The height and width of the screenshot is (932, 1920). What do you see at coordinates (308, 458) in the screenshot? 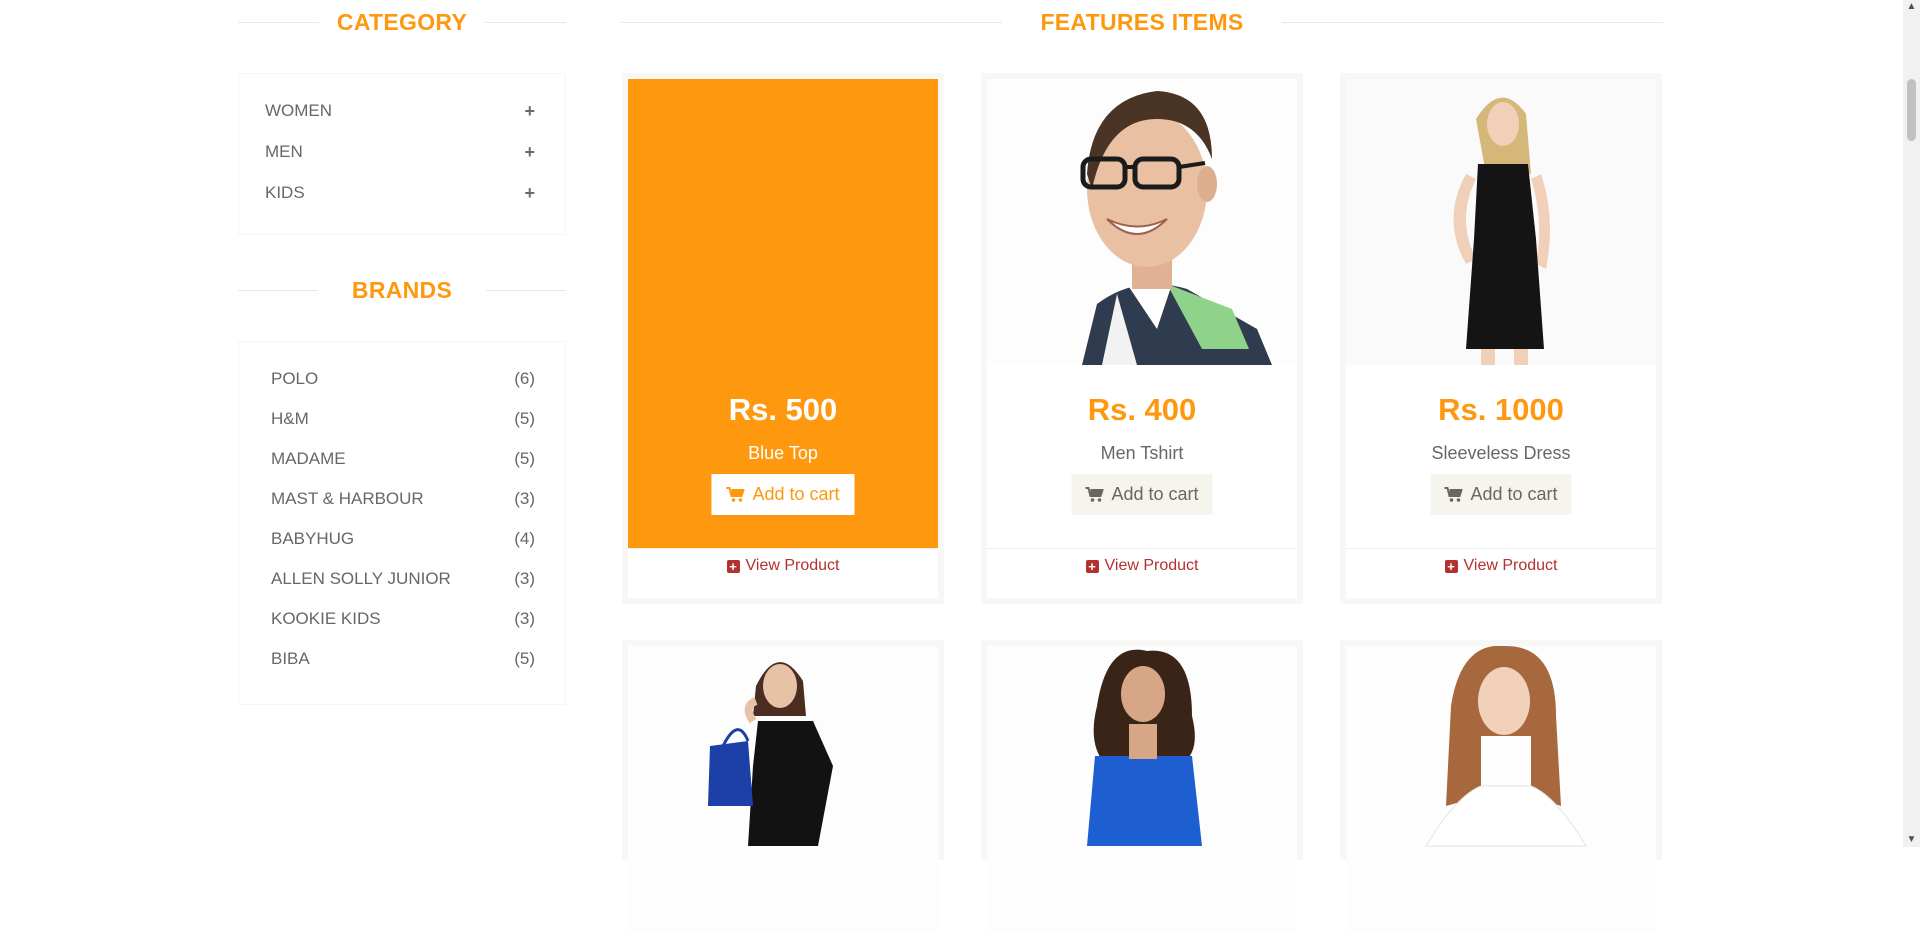
I see `brand-name: MADAME` at bounding box center [308, 458].